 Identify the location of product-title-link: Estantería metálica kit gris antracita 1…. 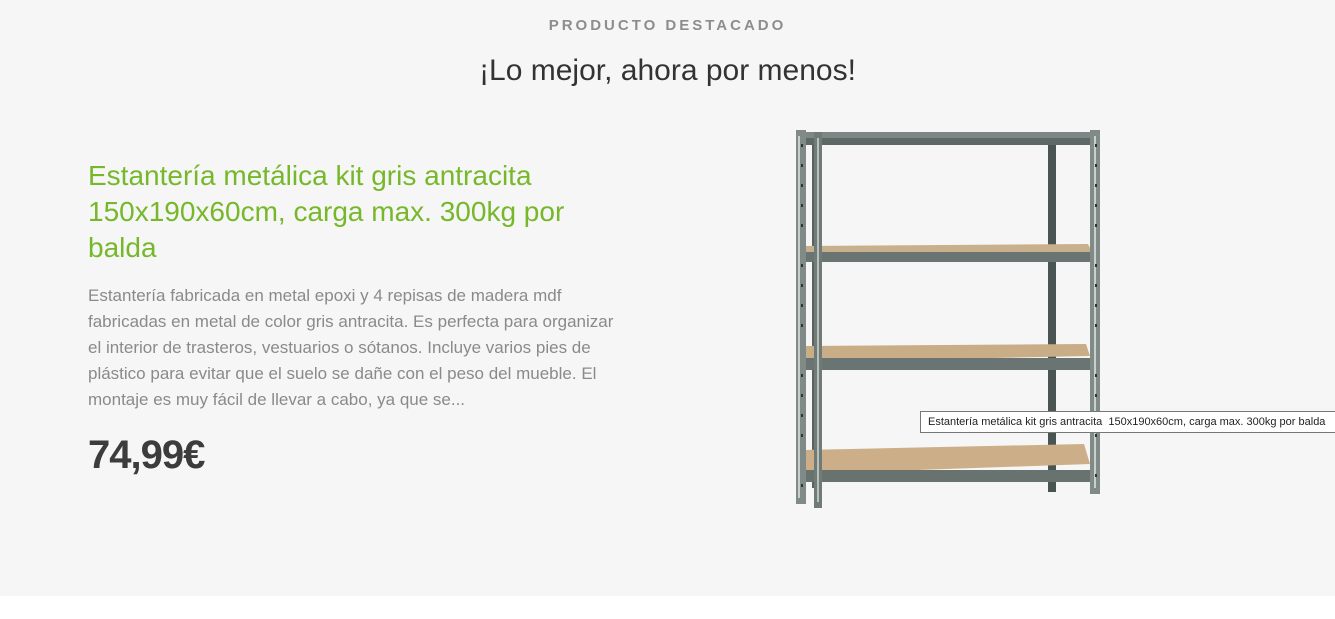
(338, 212).